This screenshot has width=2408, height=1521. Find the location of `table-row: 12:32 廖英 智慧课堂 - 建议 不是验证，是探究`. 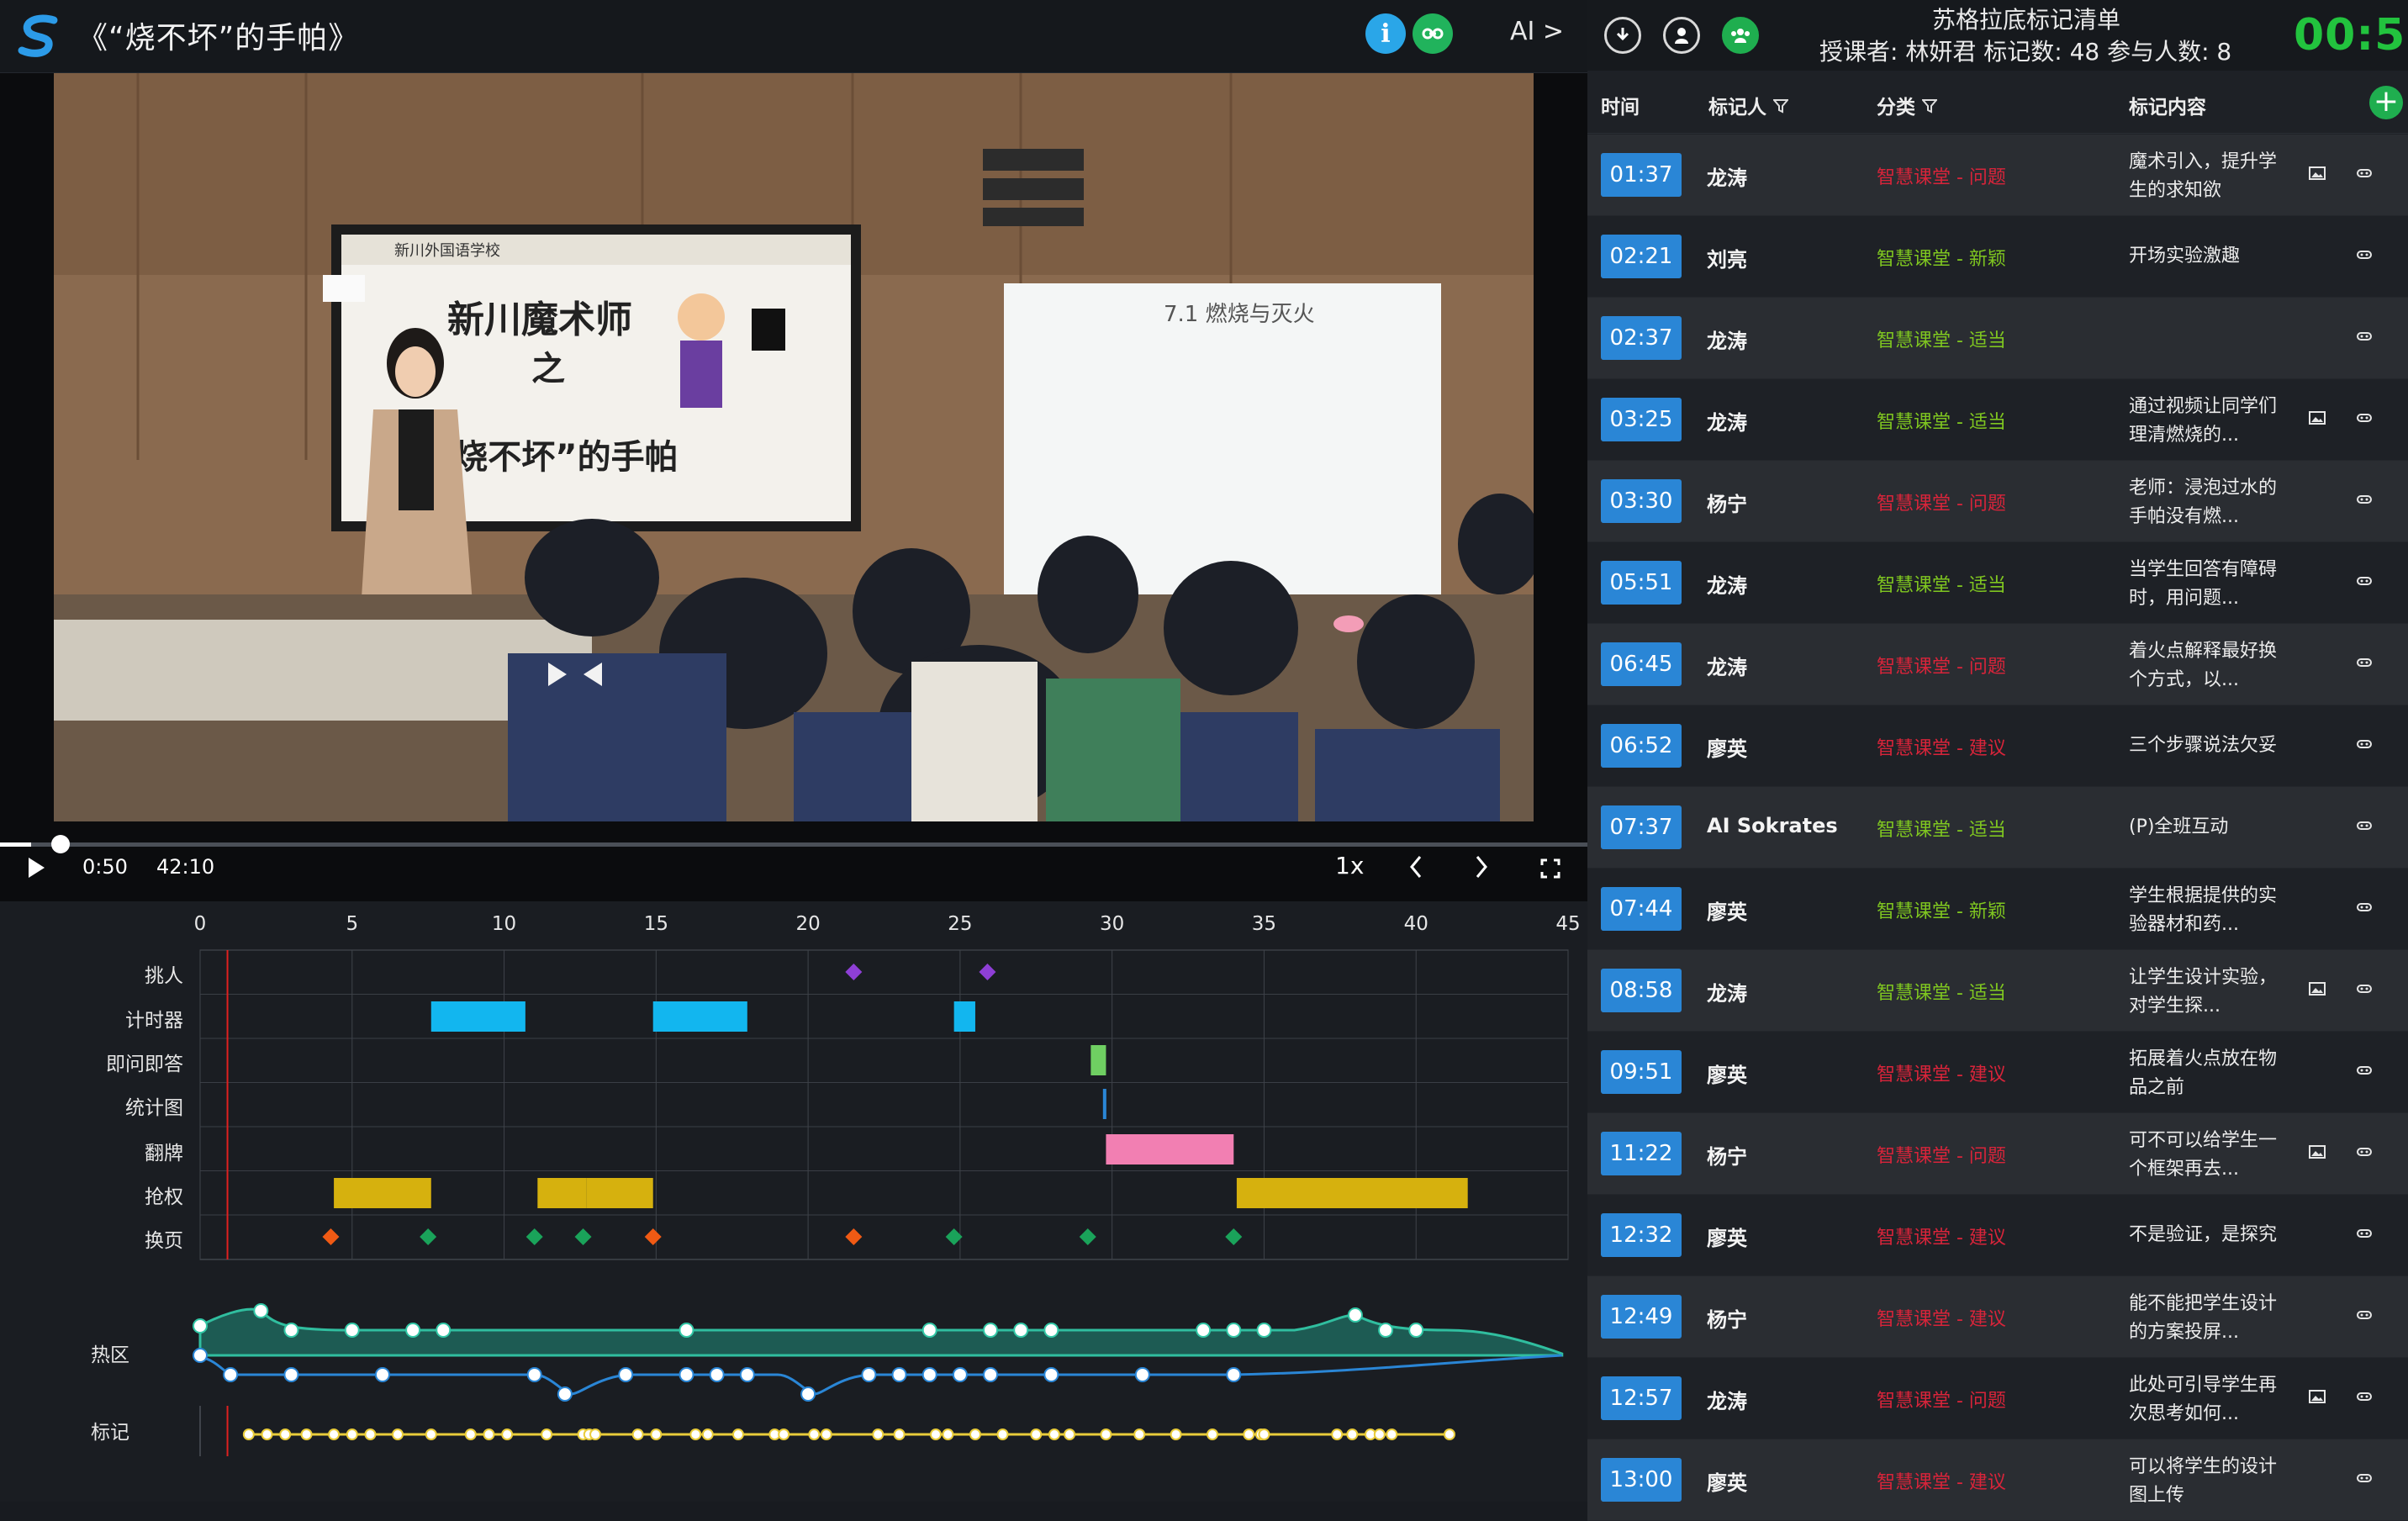

table-row: 12:32 廖英 智慧课堂 - 建议 不是验证，是探究 is located at coordinates (1997, 1235).